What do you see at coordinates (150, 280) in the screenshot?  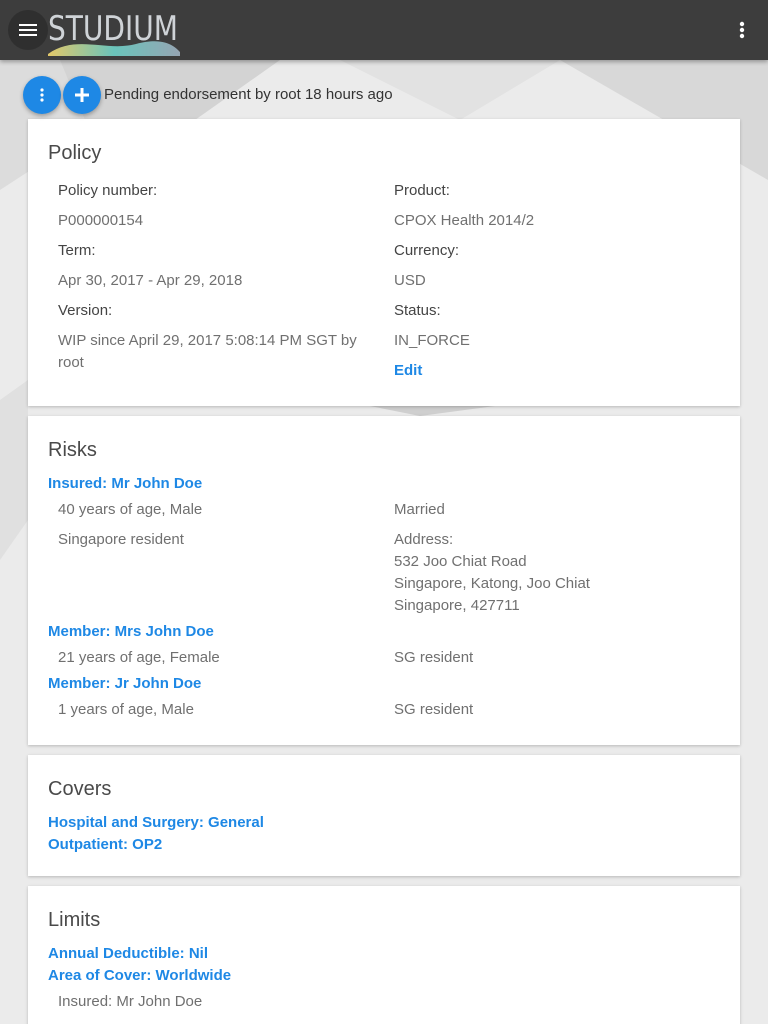 I see `term-value: Apr 30, 2017 - Apr 29, 2018` at bounding box center [150, 280].